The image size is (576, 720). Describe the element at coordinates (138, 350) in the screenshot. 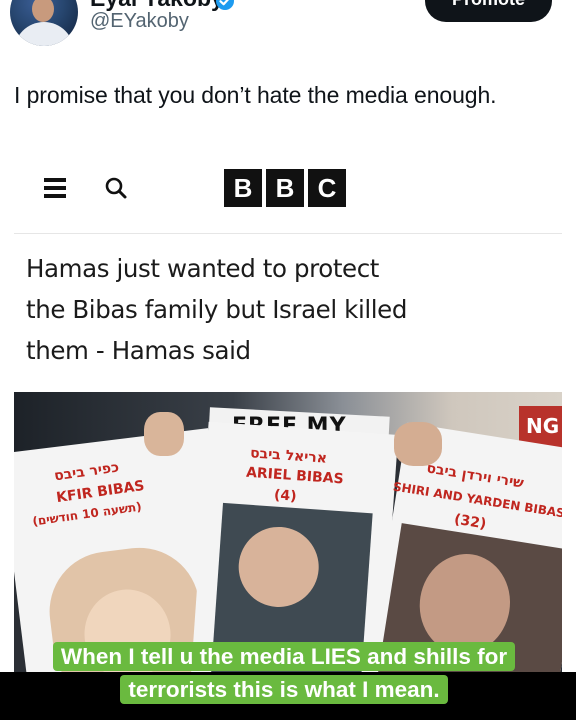

I see `headline-line: them - Hamas said` at that location.